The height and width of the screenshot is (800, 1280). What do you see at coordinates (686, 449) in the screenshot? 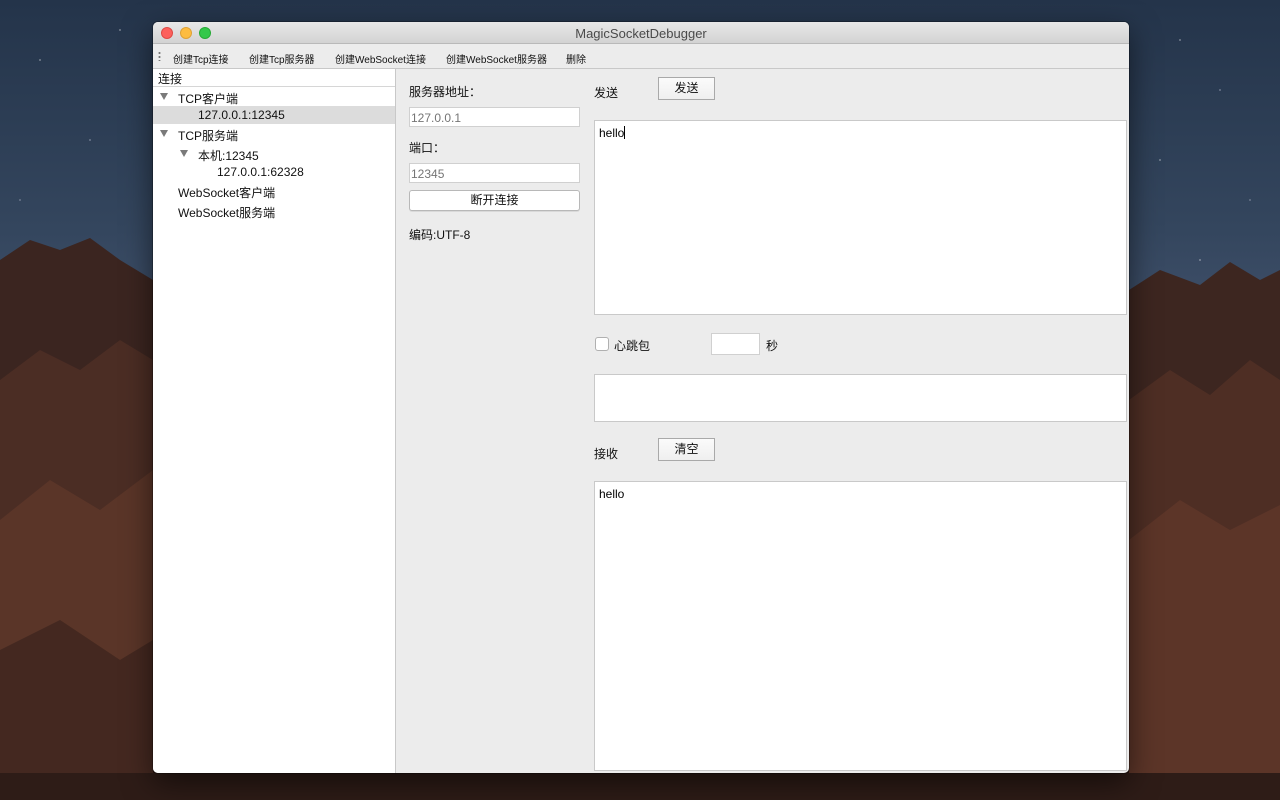
I see `clear-button: 清空` at bounding box center [686, 449].